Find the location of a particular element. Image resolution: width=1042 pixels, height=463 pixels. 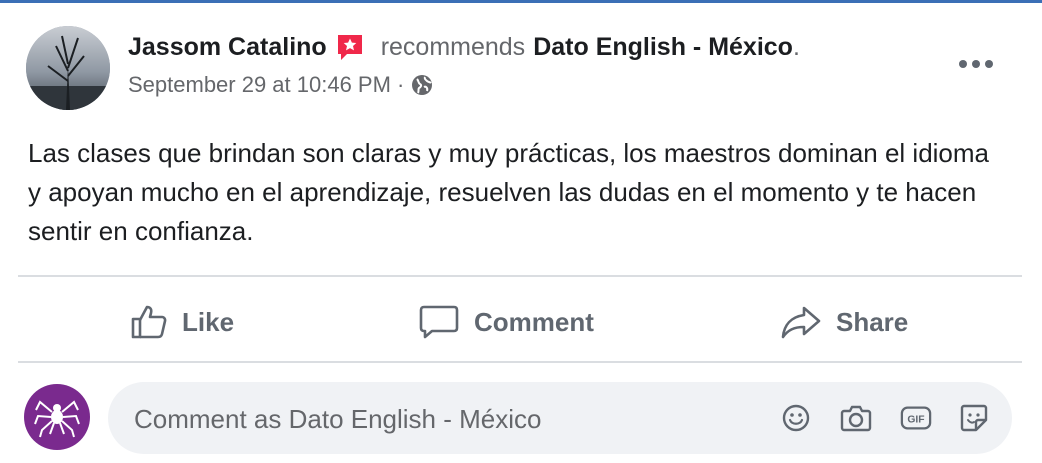

globe-icon is located at coordinates (422, 85).